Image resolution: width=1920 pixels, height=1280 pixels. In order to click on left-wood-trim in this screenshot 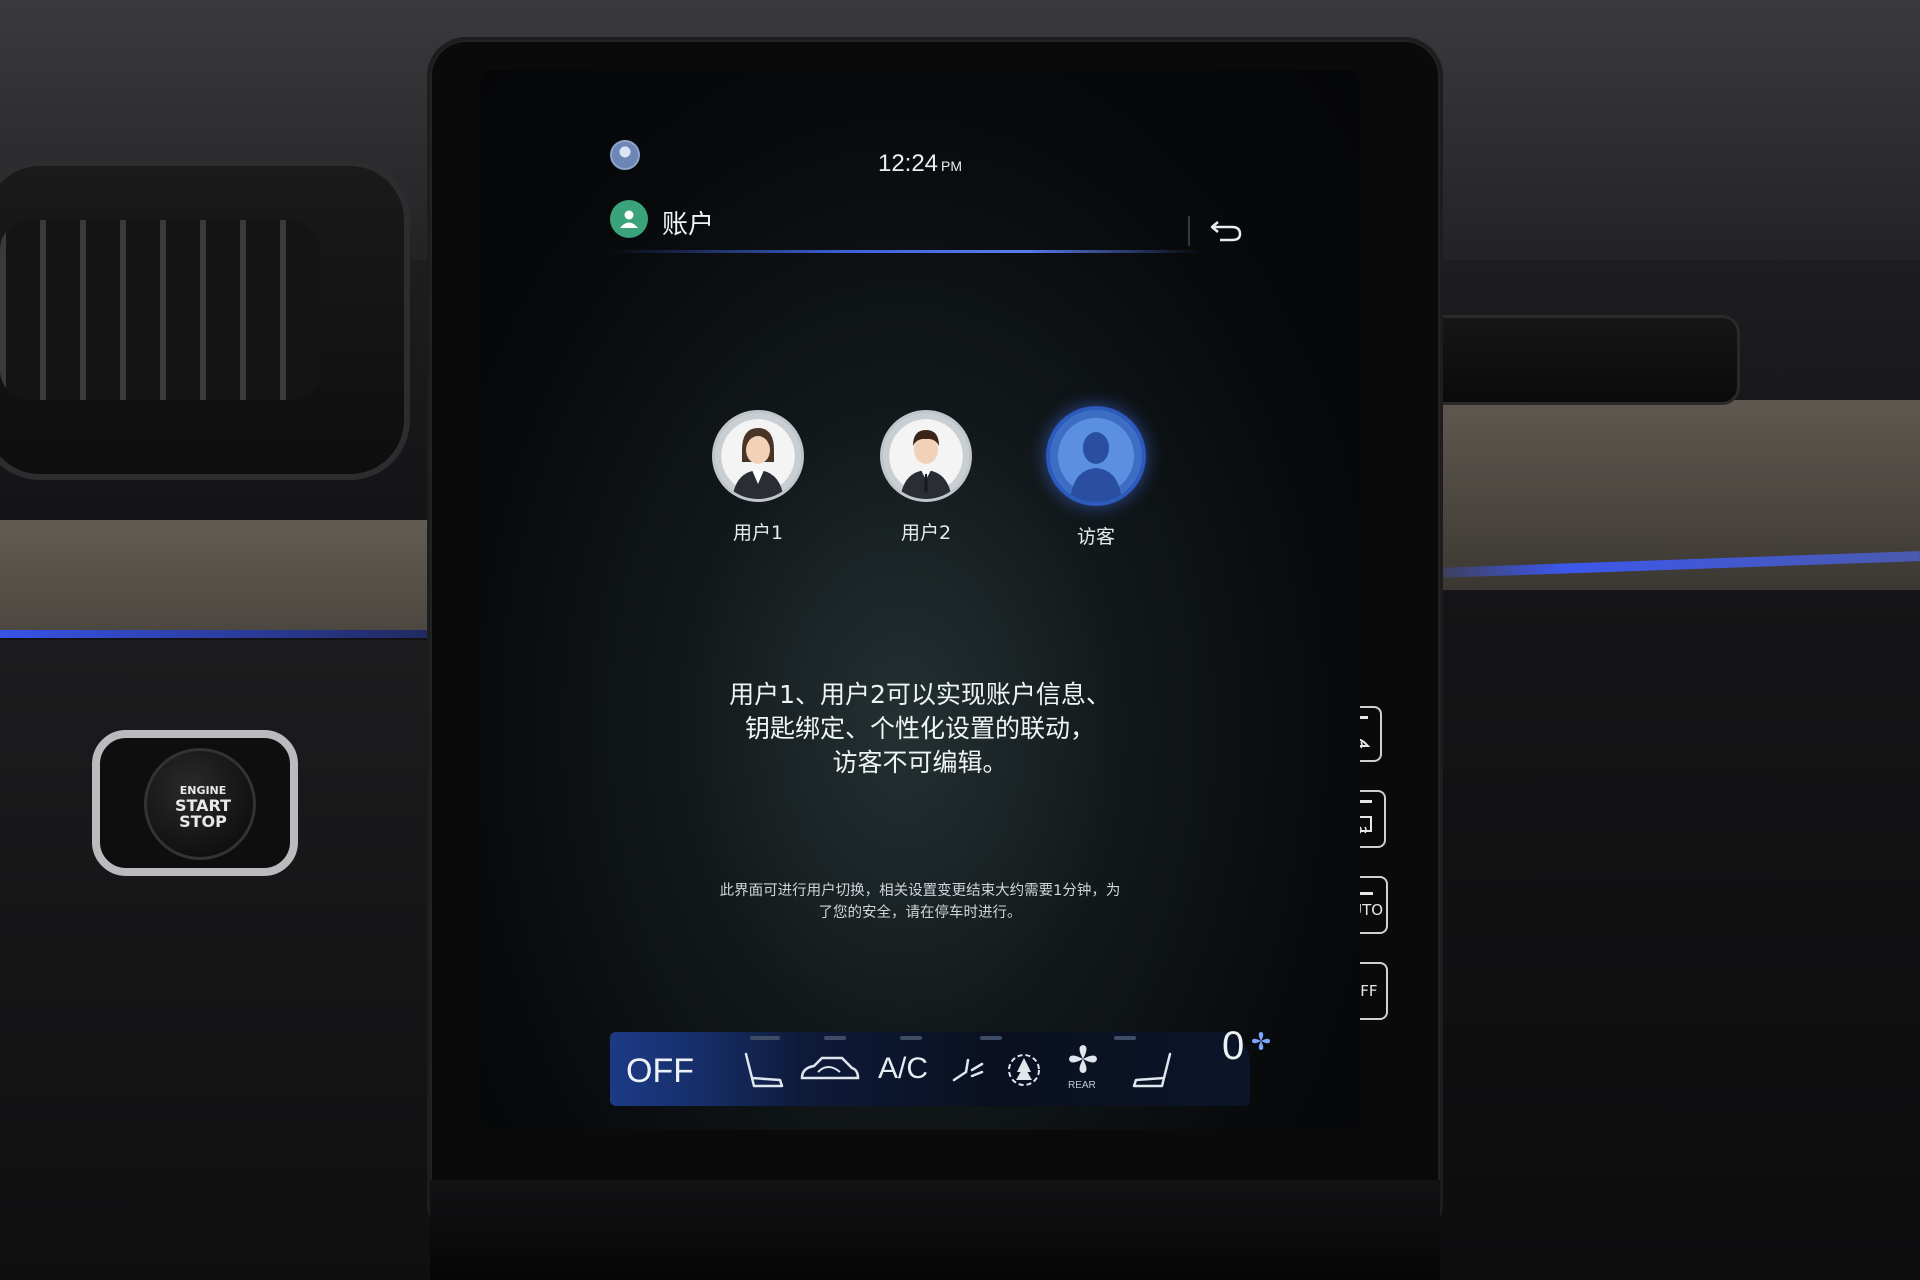, I will do `click(220, 575)`.